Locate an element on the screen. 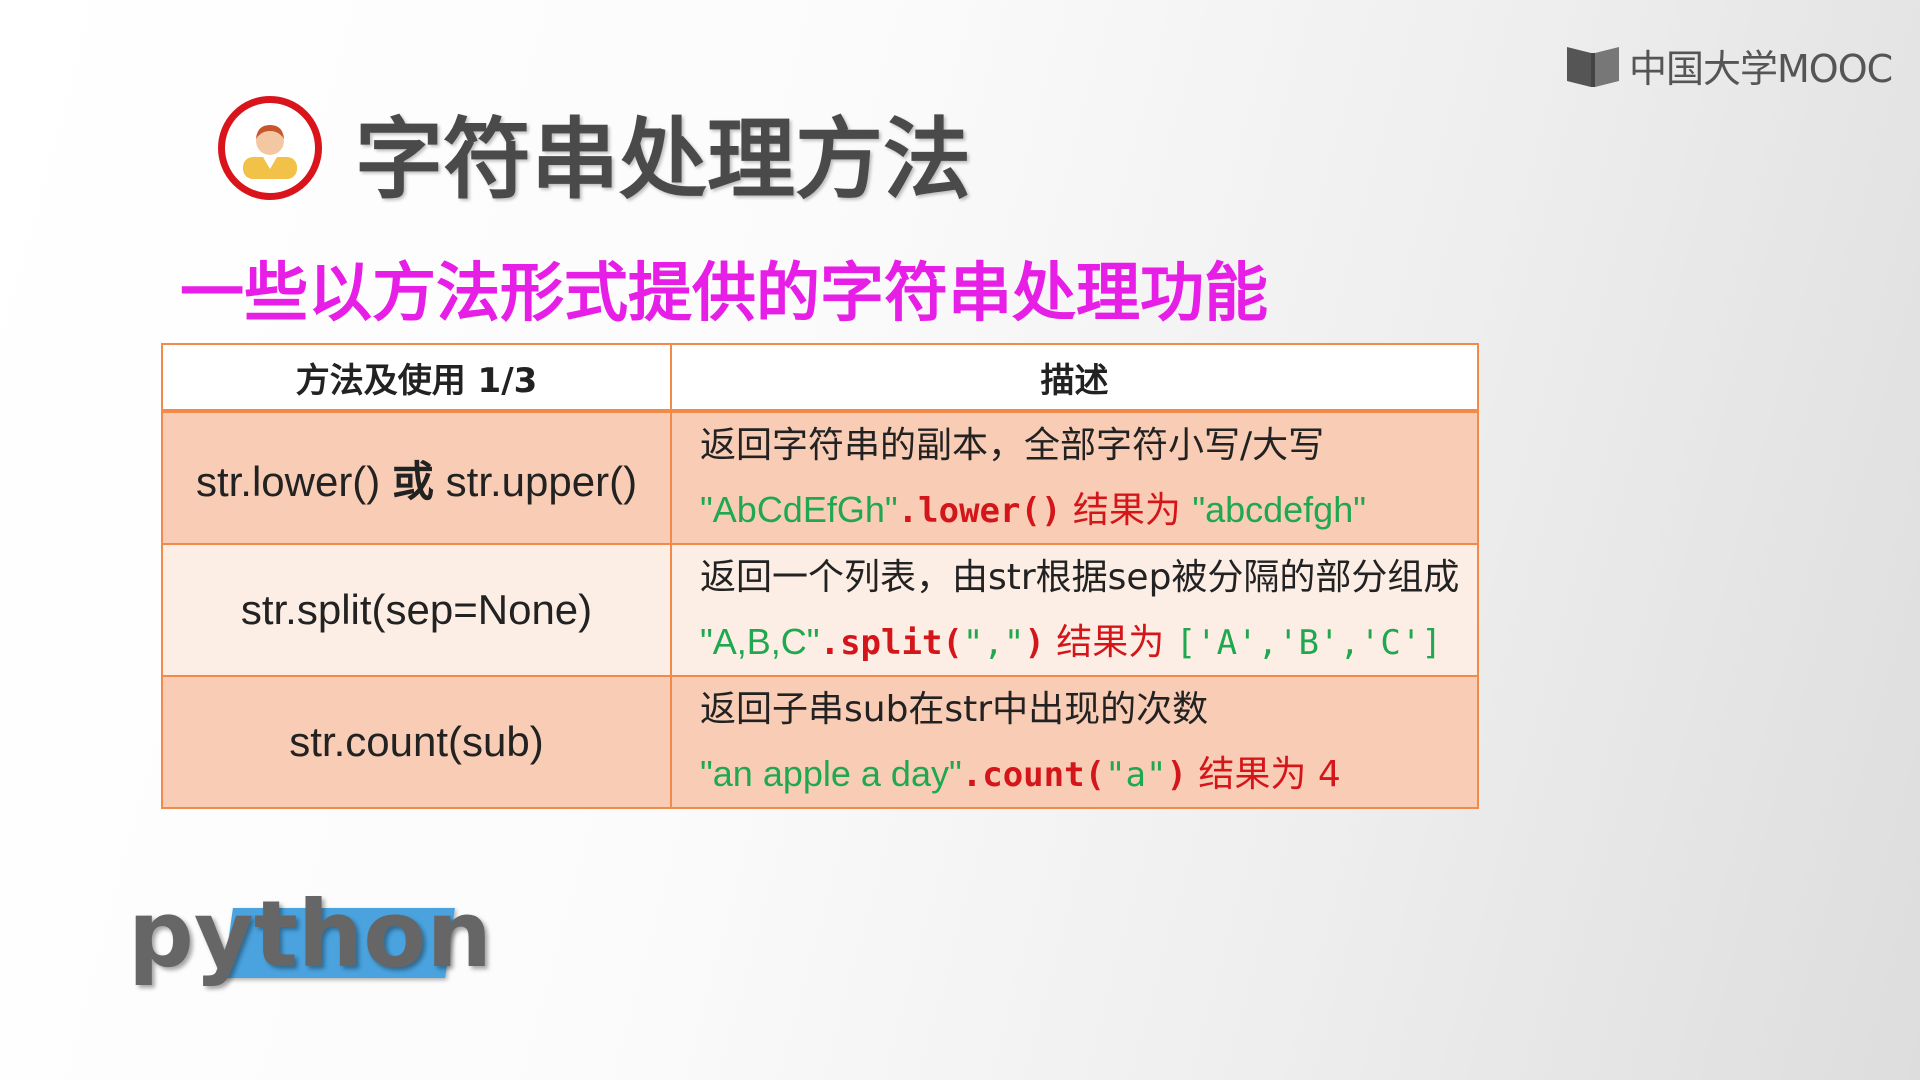  method-cell: str.lower() 或 str.upper() is located at coordinates (416, 477).